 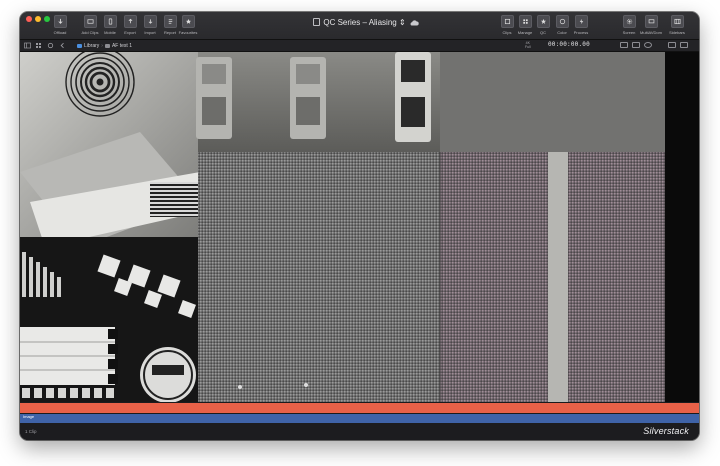 I want to click on split-view-icon, so click(x=636, y=45).